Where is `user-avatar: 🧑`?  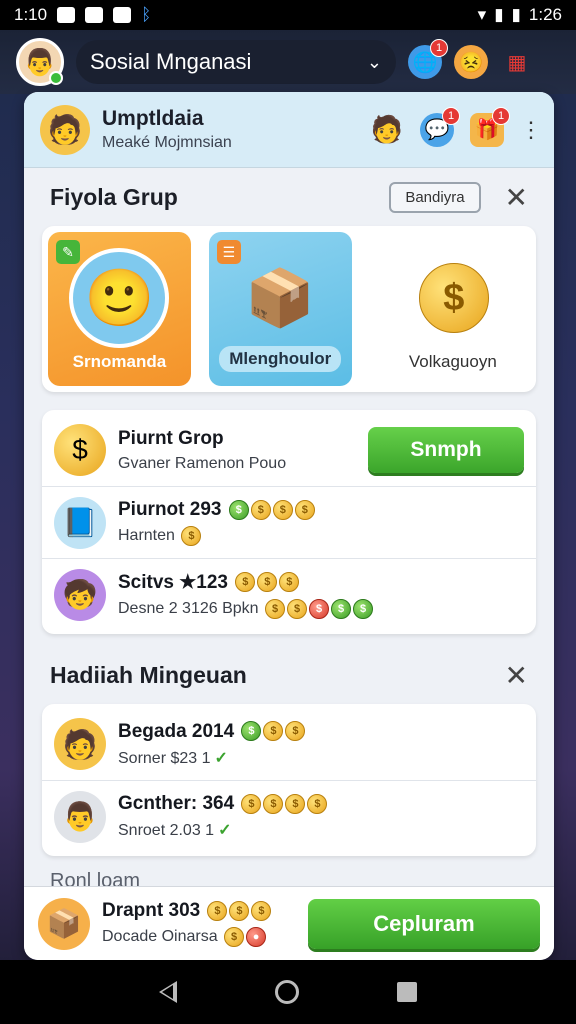 user-avatar: 🧑 is located at coordinates (65, 129).